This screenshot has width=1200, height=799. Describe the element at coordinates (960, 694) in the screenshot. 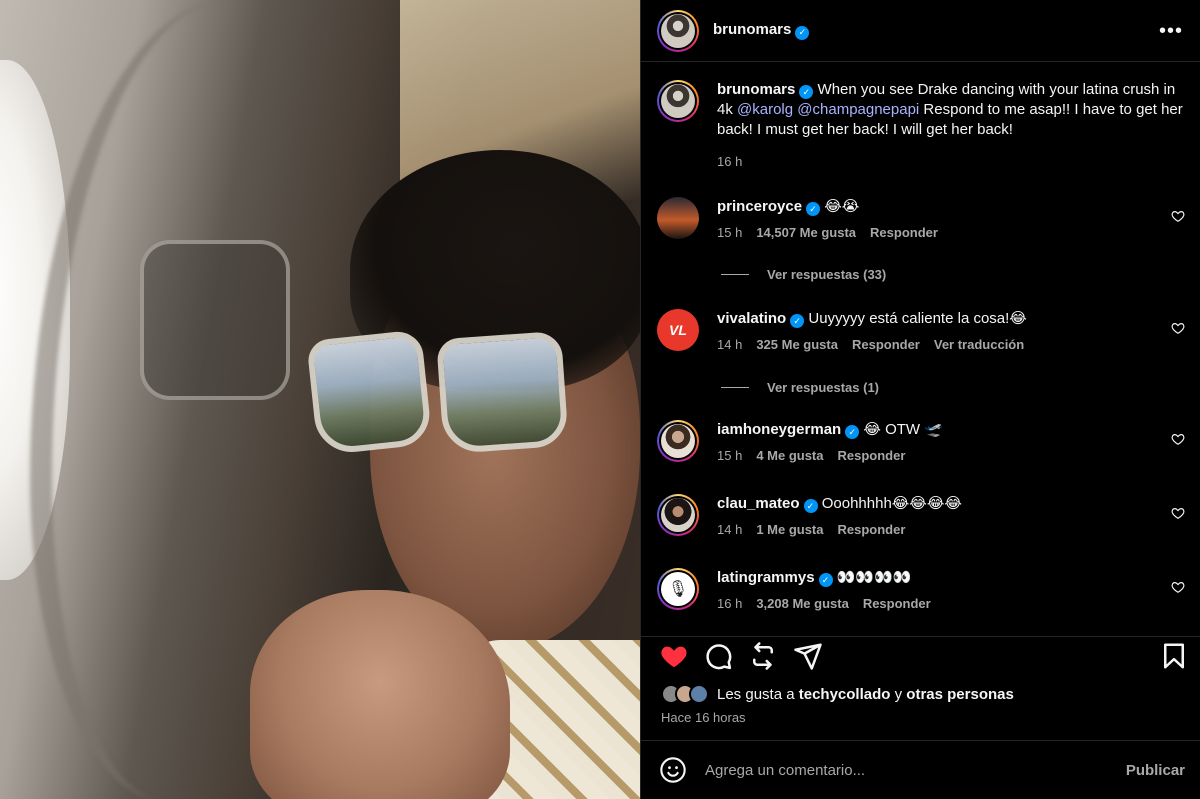

I see `other-likers-link: otras personas` at that location.